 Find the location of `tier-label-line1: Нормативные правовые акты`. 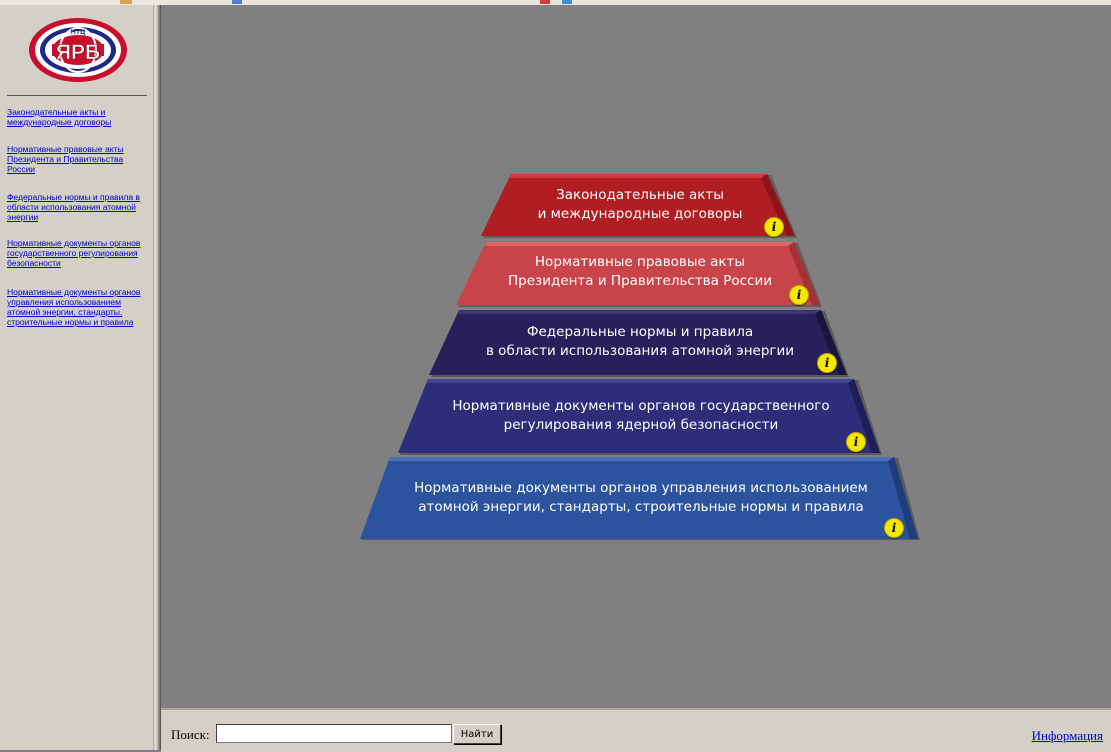

tier-label-line1: Нормативные правовые акты is located at coordinates (640, 262).